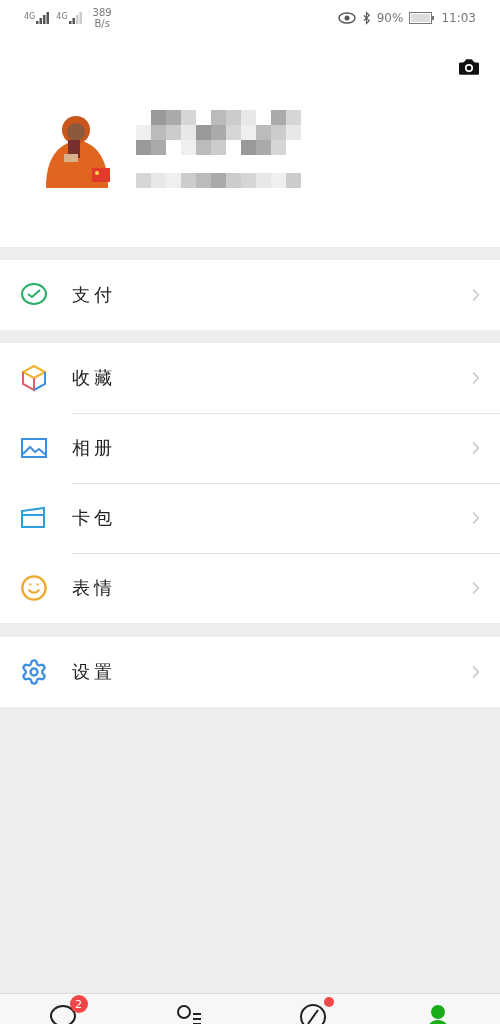  I want to click on menu-row: 表情, so click(250, 588).